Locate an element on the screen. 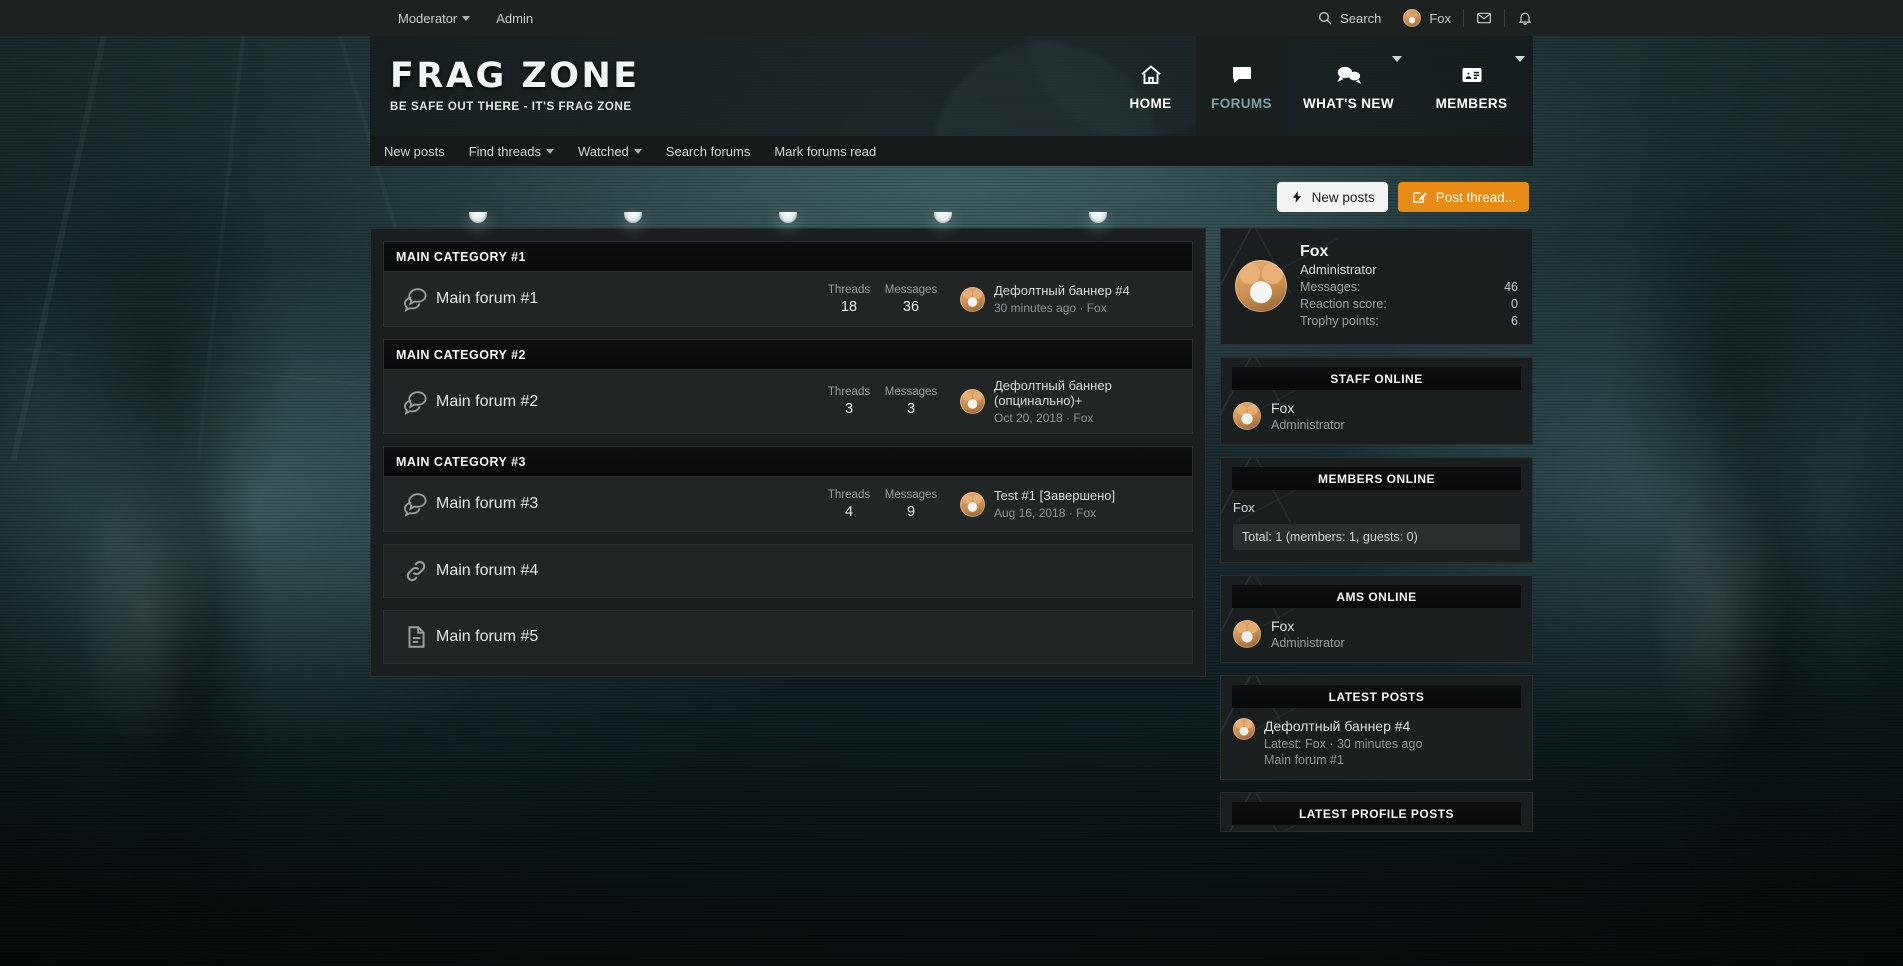 The image size is (1903, 966). divider is located at coordinates (1463, 18).